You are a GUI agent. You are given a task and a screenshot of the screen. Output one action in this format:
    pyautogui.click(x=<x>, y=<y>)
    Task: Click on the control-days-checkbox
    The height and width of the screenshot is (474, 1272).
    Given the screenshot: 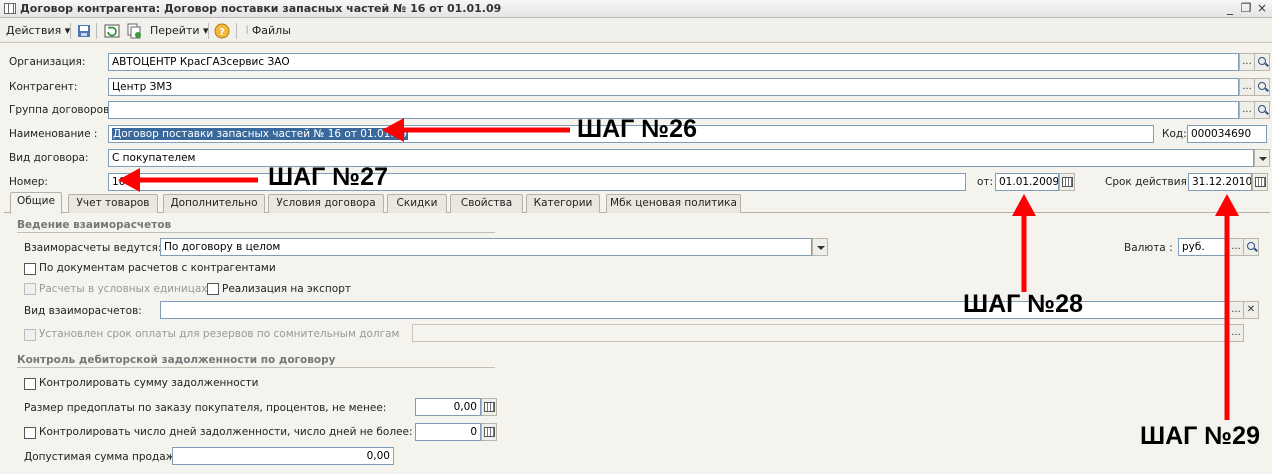 What is the action you would take?
    pyautogui.click(x=30, y=433)
    